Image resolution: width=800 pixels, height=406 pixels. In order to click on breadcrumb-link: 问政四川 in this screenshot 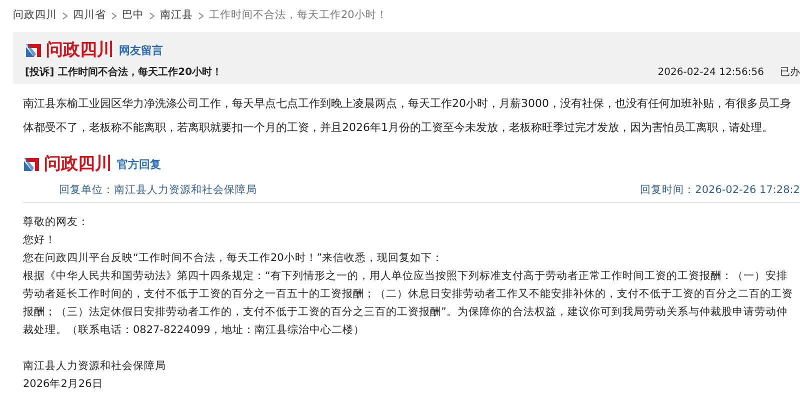, I will do `click(35, 16)`.